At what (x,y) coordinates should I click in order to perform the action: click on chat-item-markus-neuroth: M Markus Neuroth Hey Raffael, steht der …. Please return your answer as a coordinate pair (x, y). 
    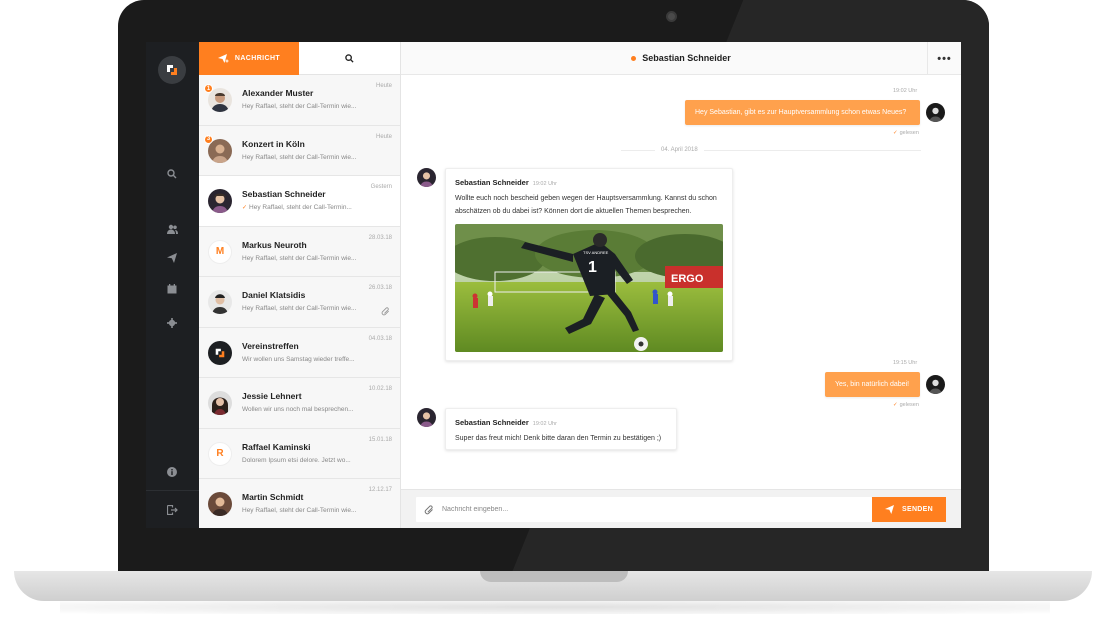
    Looking at the image, I should click on (299, 251).